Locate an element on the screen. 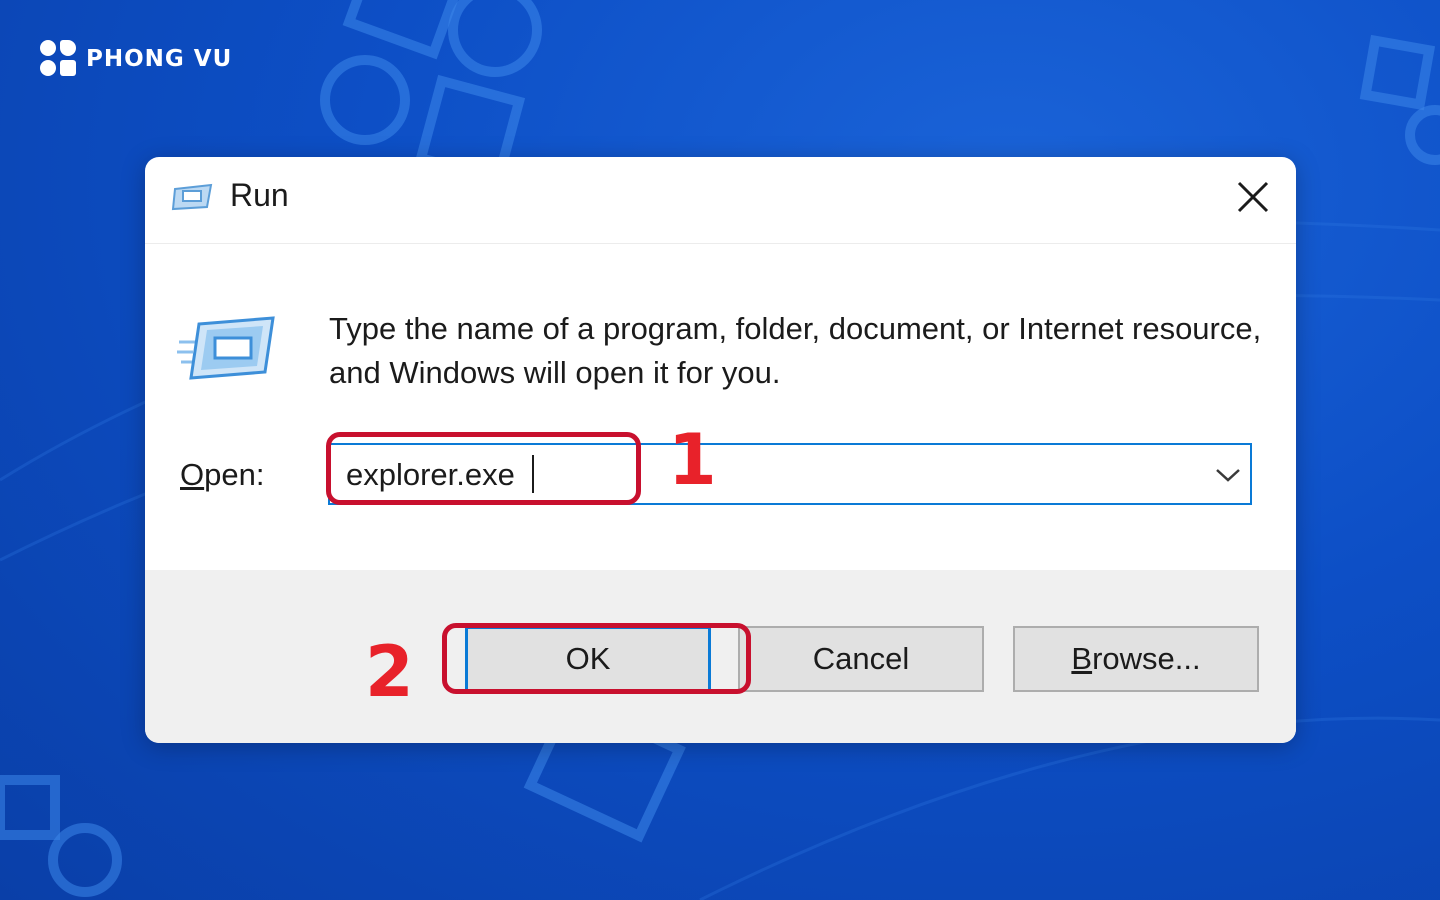 The image size is (1440, 900). logo-icon is located at coordinates (59, 59).